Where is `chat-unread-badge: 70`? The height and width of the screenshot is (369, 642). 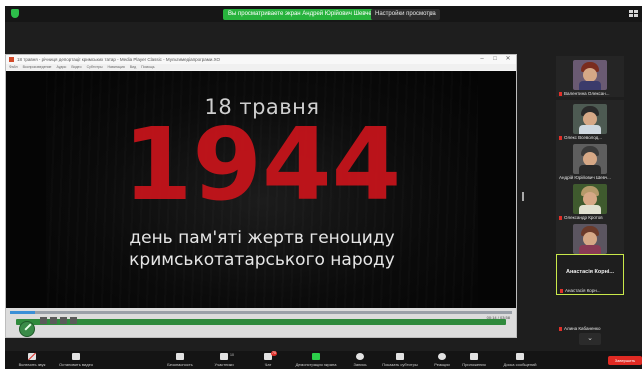 chat-unread-badge: 70 is located at coordinates (274, 353).